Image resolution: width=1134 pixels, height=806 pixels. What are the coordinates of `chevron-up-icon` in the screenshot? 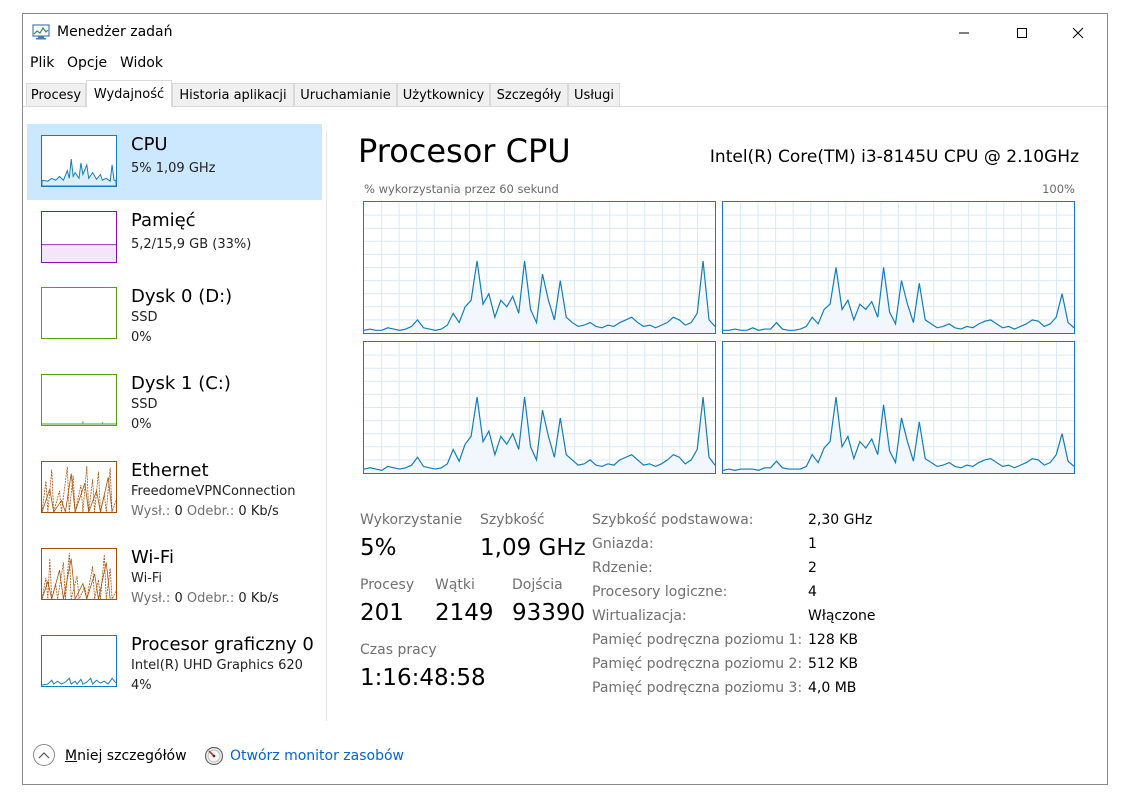 It's located at (44, 755).